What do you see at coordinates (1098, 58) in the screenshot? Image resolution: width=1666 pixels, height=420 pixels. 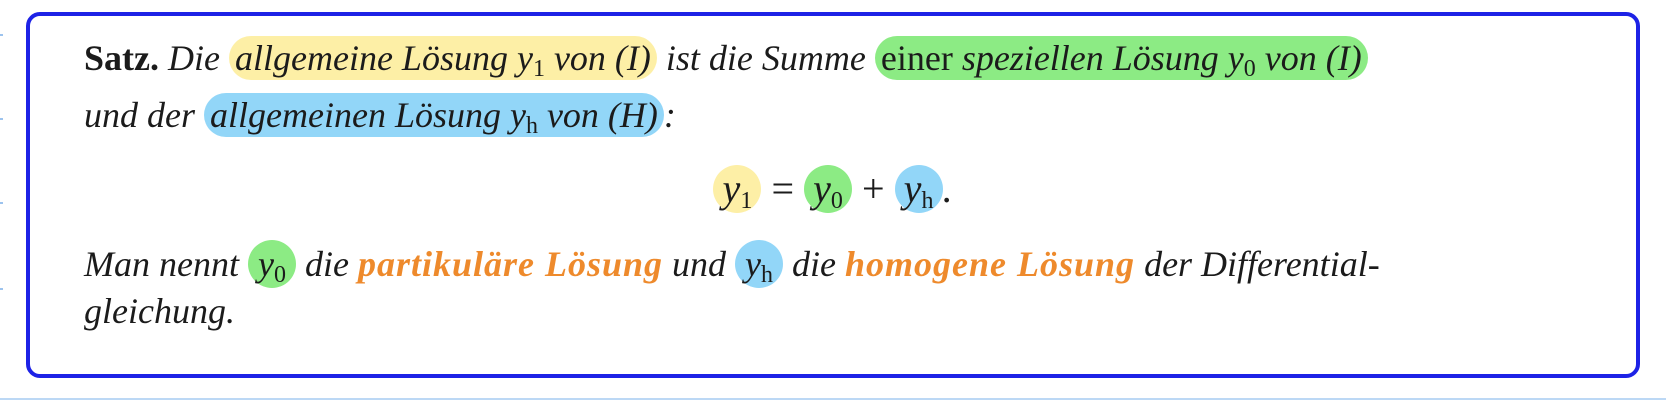 I see `text: speziellen Lösung y` at bounding box center [1098, 58].